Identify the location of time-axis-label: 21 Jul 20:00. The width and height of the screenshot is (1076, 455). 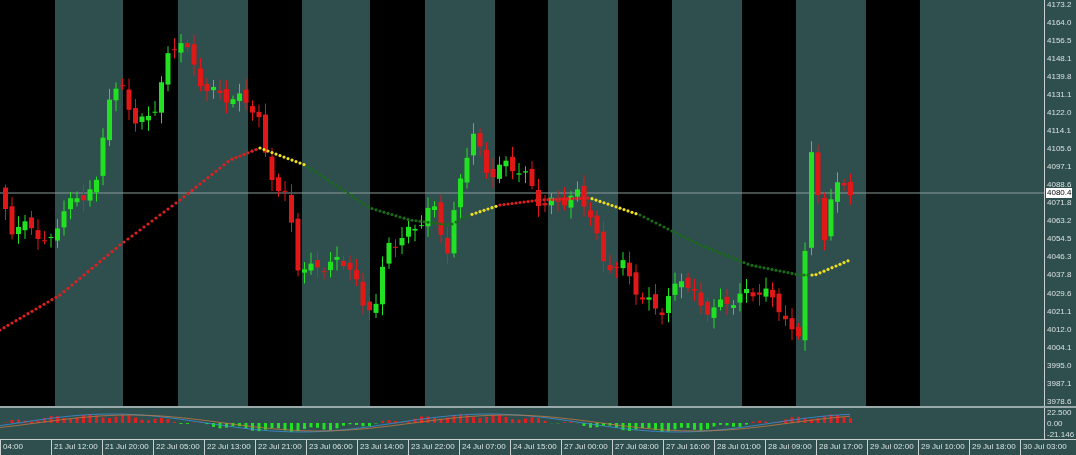
(127, 447).